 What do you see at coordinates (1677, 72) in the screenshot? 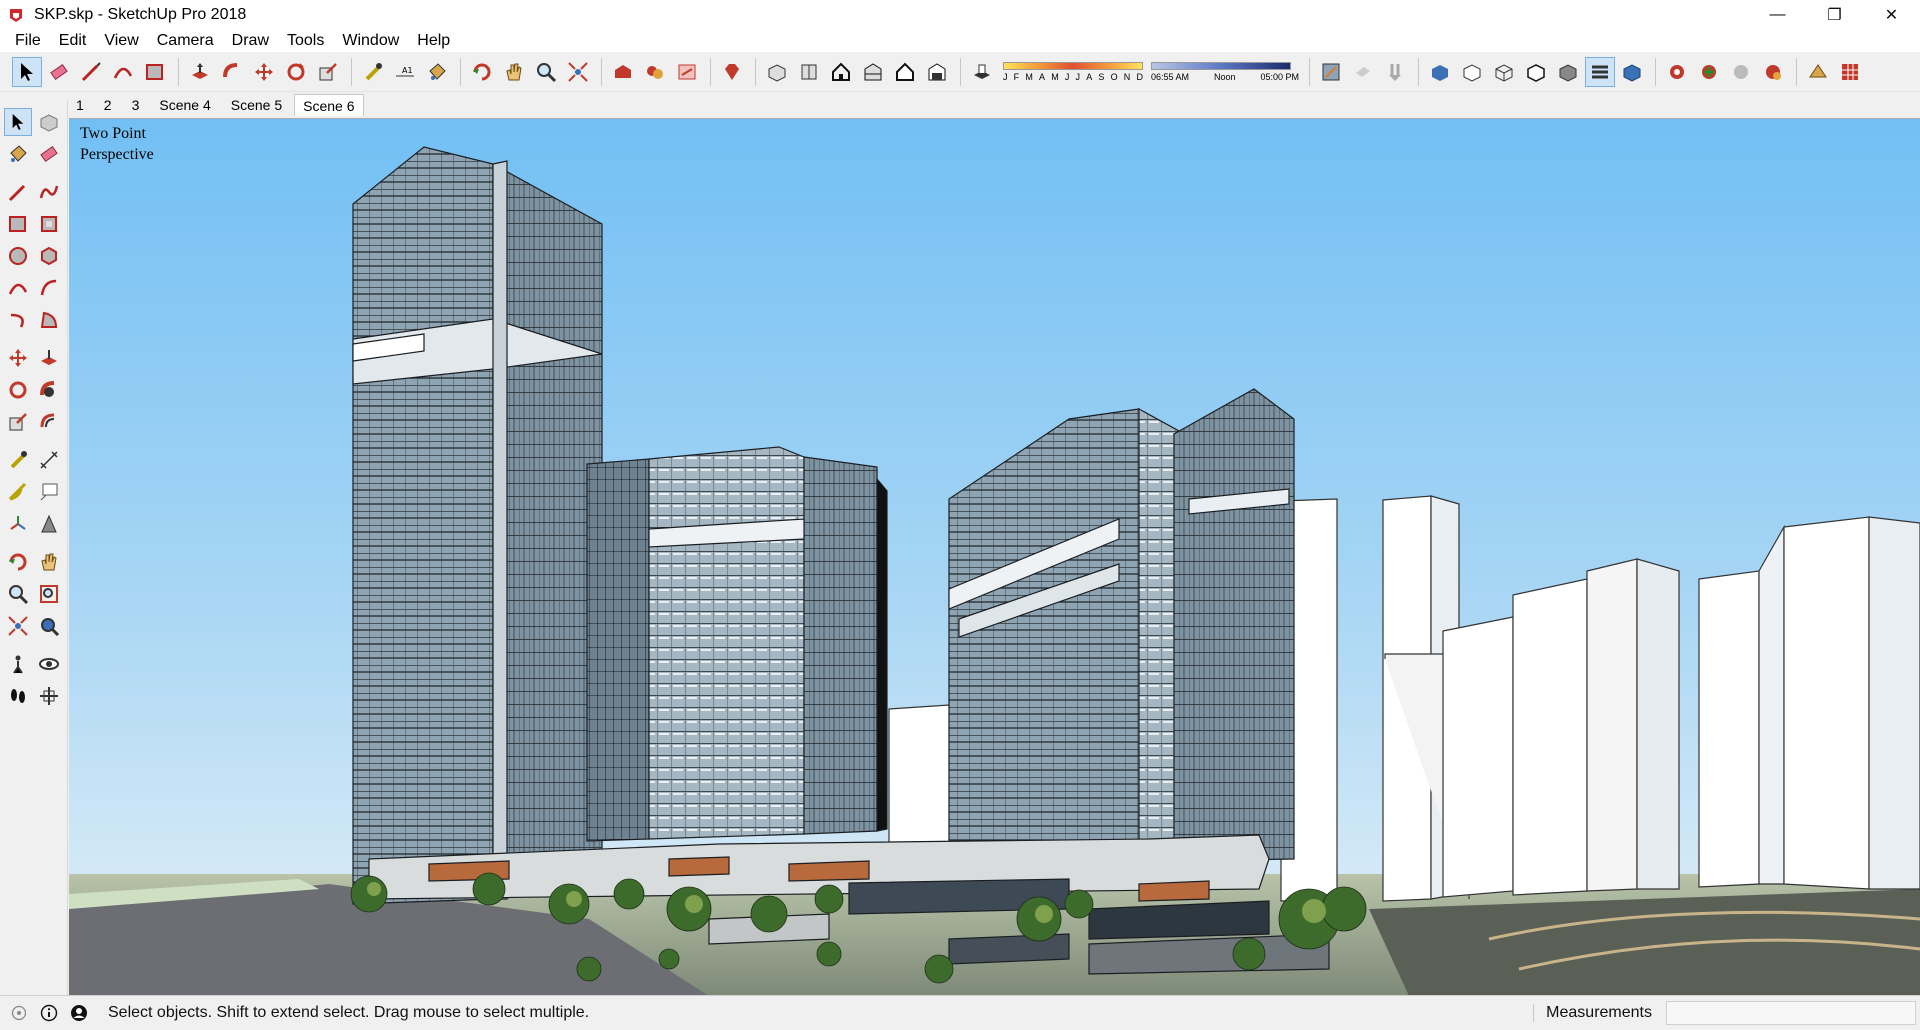
I see `plugin-red-icon` at bounding box center [1677, 72].